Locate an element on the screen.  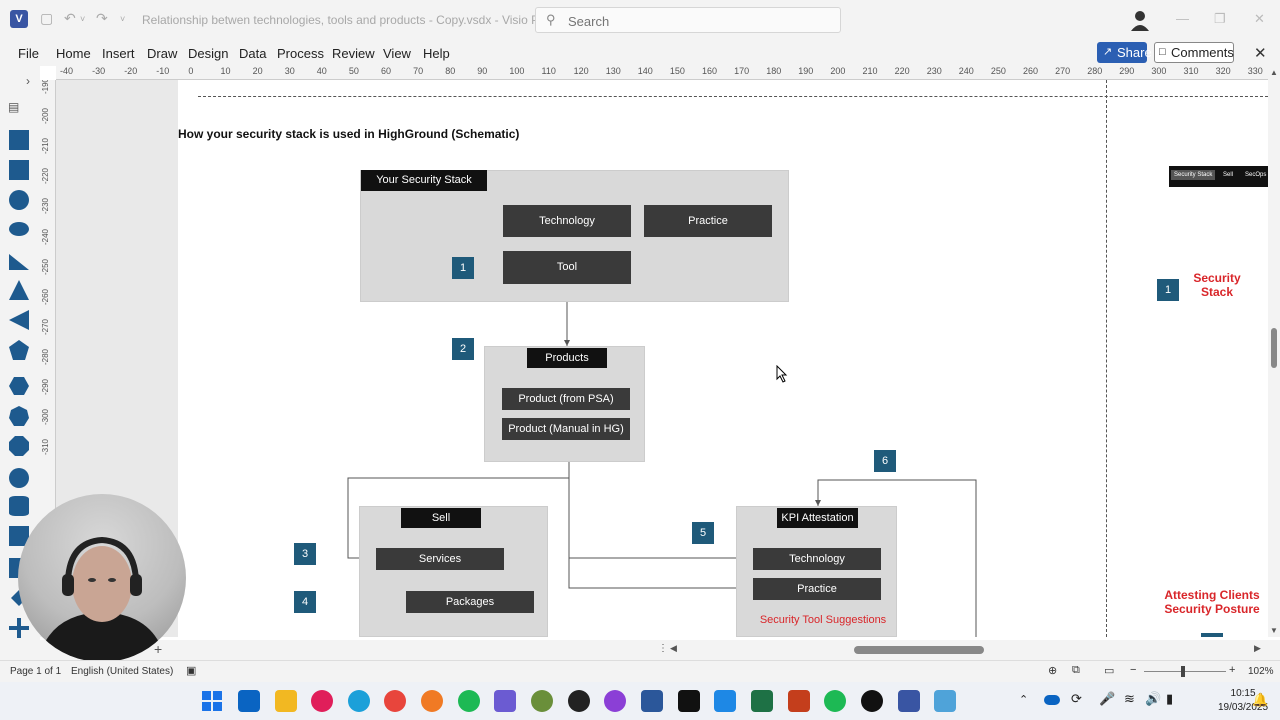
word-icon is located at coordinates (652, 701).